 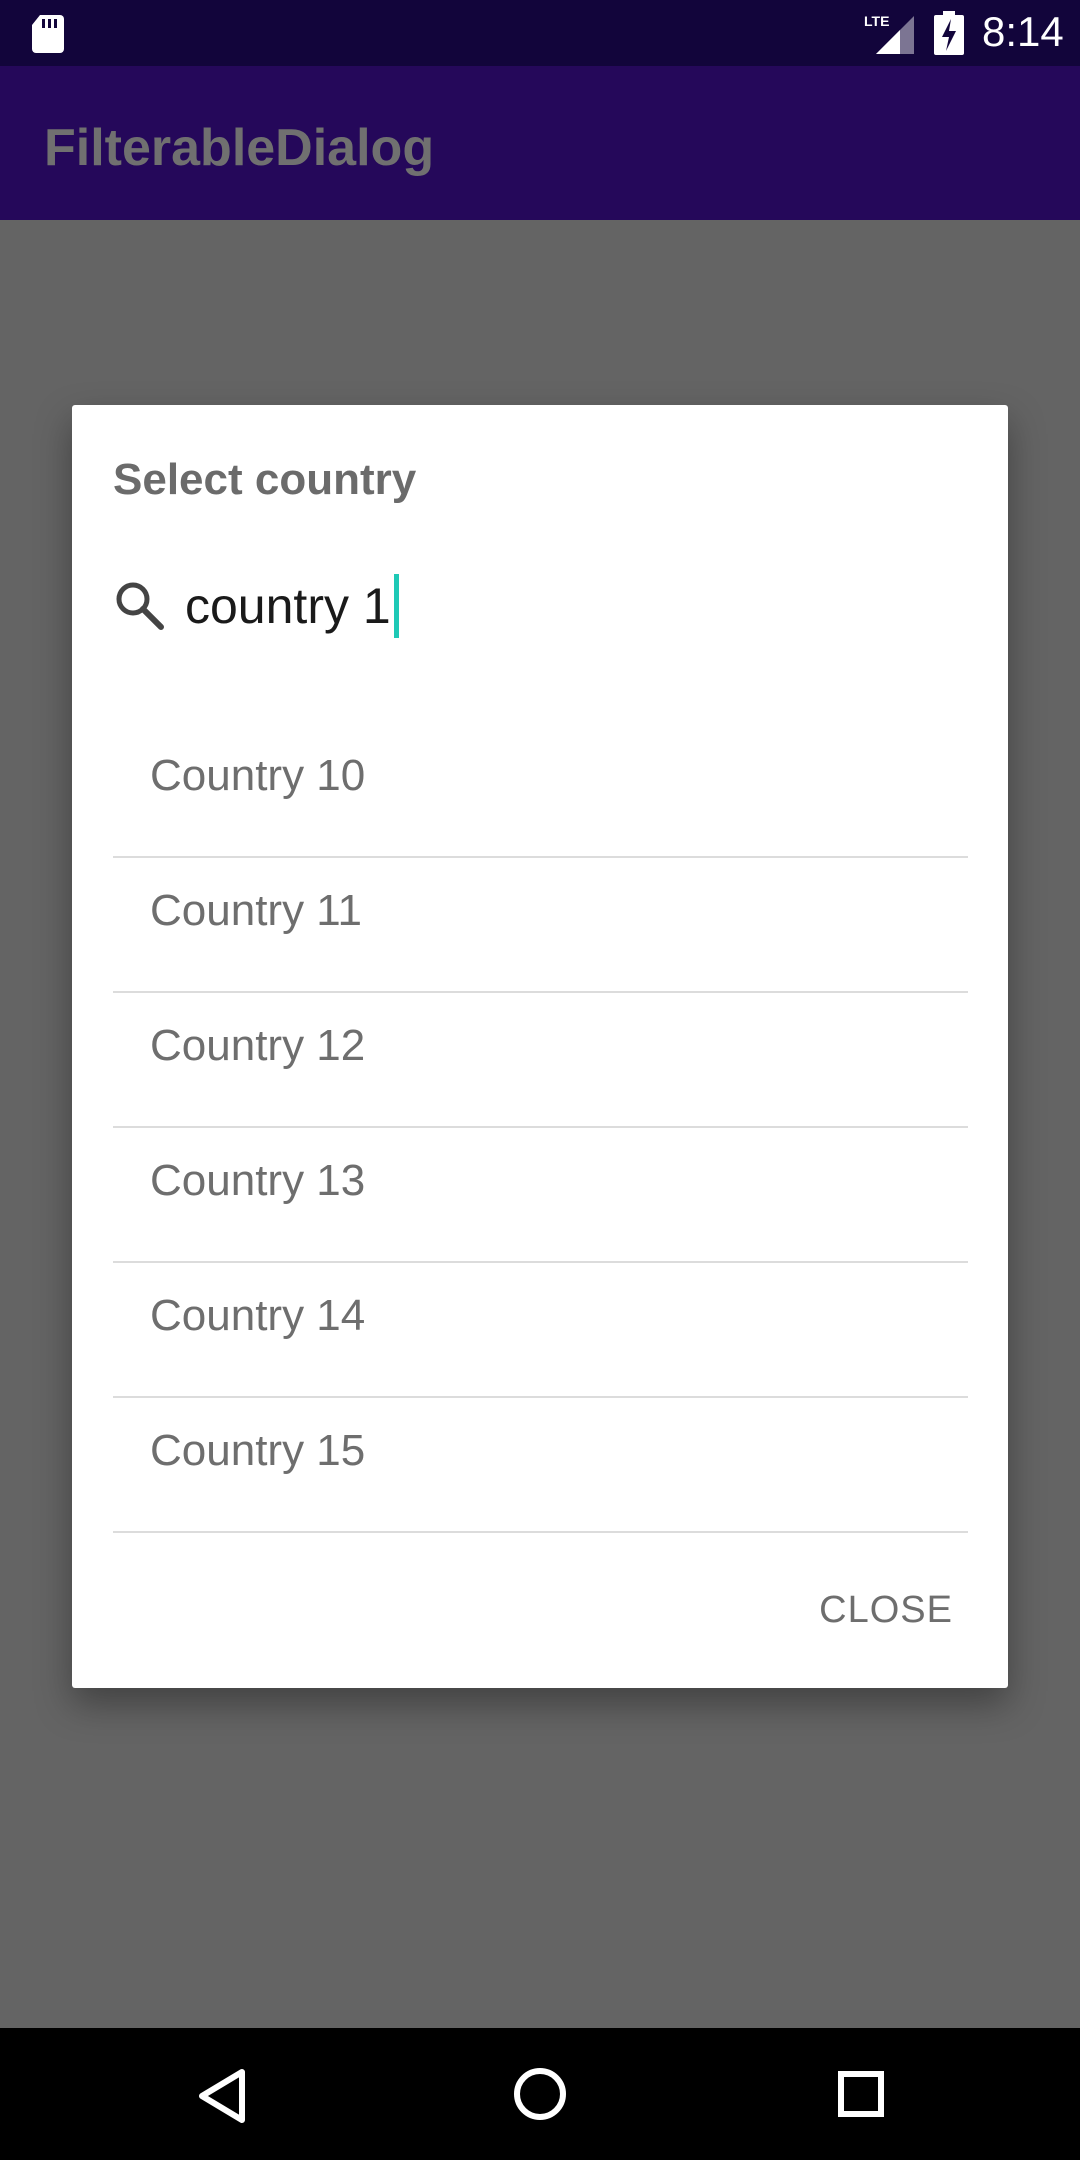 I want to click on dialog-title: Select country, so click(x=265, y=479).